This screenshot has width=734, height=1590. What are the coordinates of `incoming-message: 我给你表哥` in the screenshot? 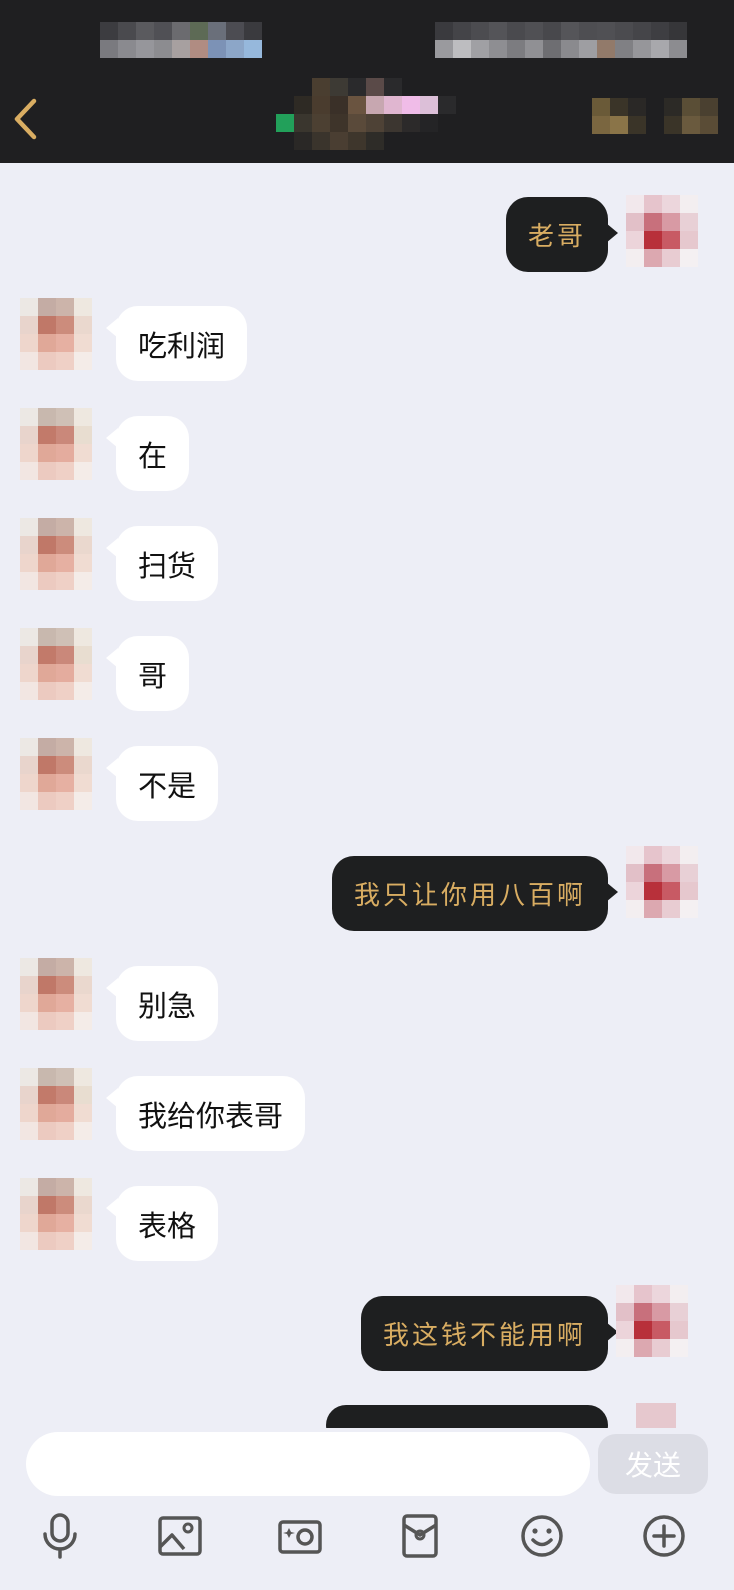 It's located at (205, 1113).